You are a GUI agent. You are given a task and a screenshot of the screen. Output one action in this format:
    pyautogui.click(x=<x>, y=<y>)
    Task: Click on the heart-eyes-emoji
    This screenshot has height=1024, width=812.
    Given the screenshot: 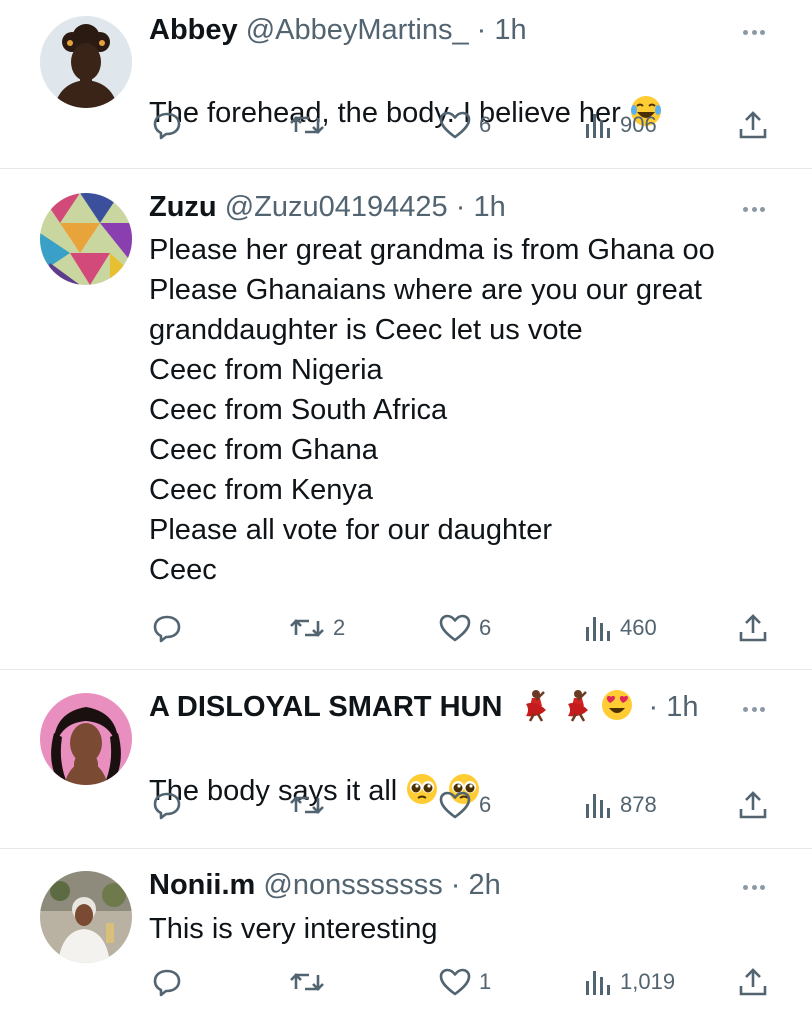 What is the action you would take?
    pyautogui.click(x=617, y=705)
    